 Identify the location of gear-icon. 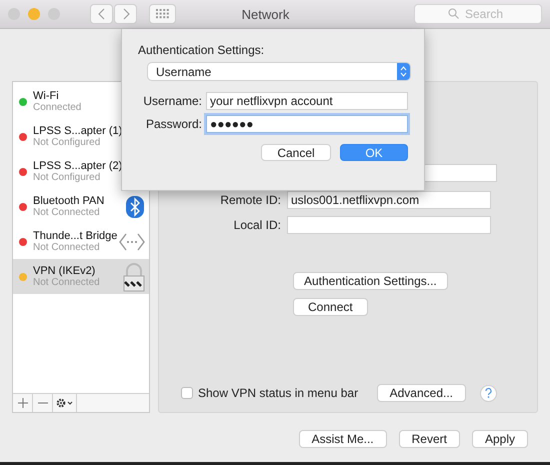
(65, 403).